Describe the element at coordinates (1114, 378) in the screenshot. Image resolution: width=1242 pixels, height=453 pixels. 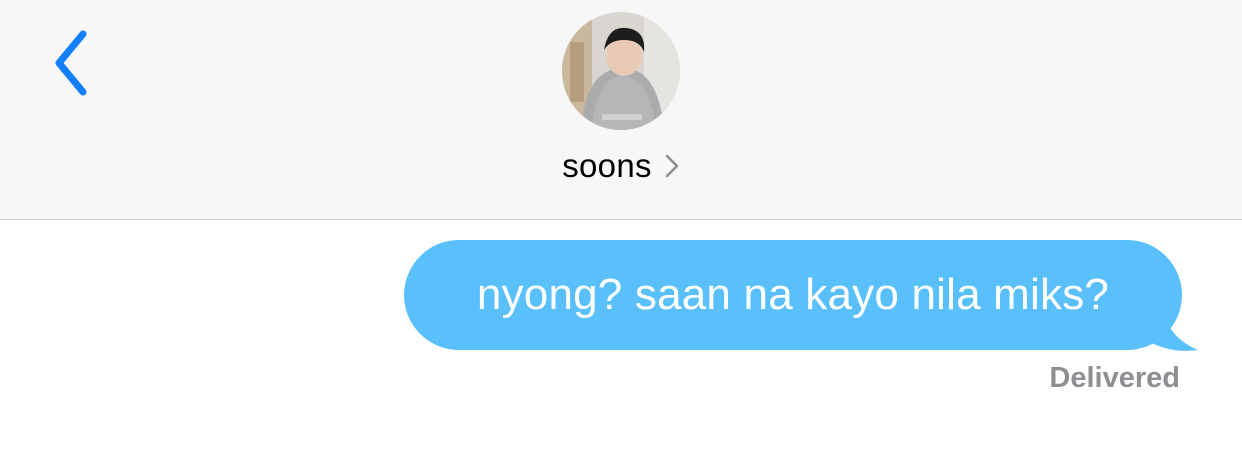
I see `delivery-status: Delivered` at that location.